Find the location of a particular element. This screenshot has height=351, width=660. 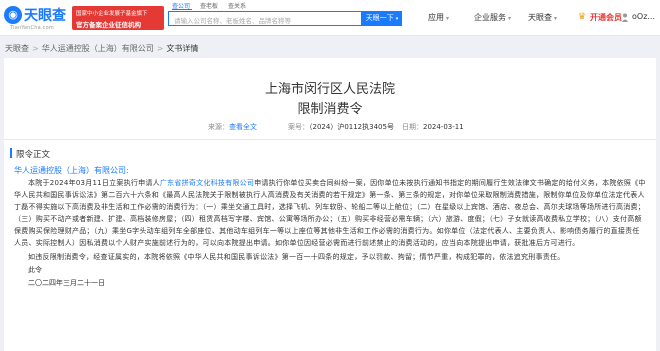

breadcrumb: 天眼查 > 华人运通控股（上海）有限公司 > 文书详情 is located at coordinates (101, 48).